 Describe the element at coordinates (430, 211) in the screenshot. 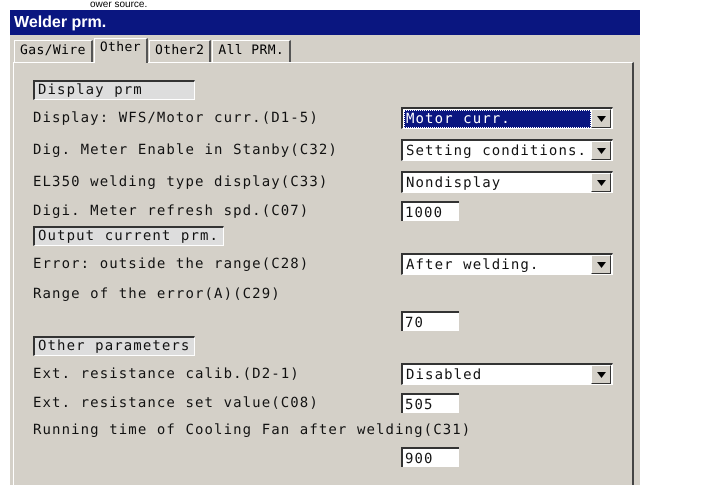

I see `input-field: 1000` at that location.